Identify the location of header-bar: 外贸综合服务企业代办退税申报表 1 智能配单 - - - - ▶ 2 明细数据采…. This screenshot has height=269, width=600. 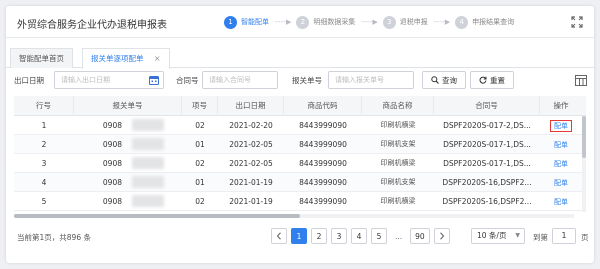
(300, 22).